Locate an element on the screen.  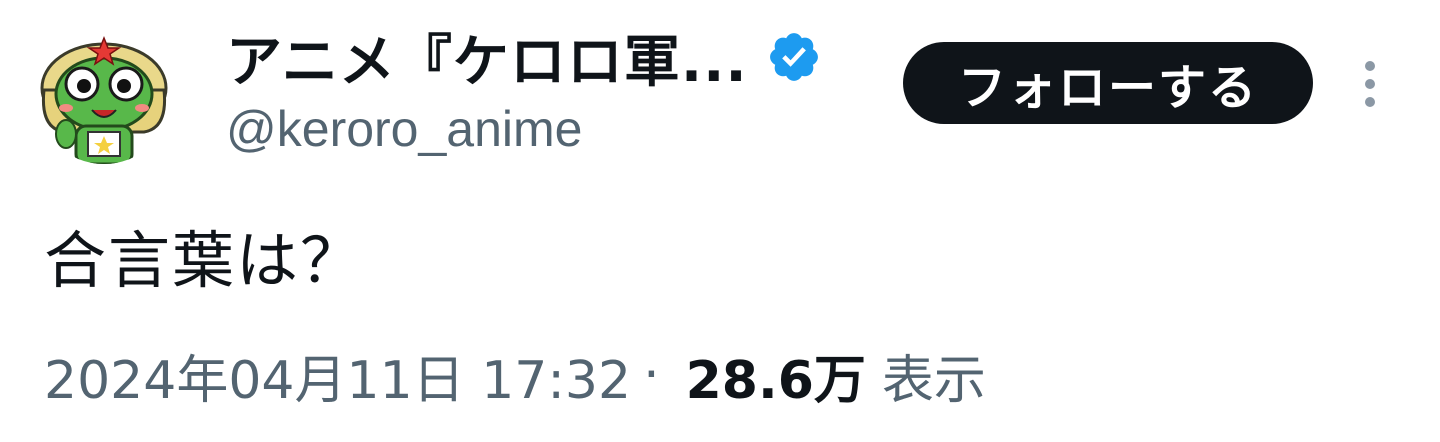
avatar is located at coordinates (104, 96).